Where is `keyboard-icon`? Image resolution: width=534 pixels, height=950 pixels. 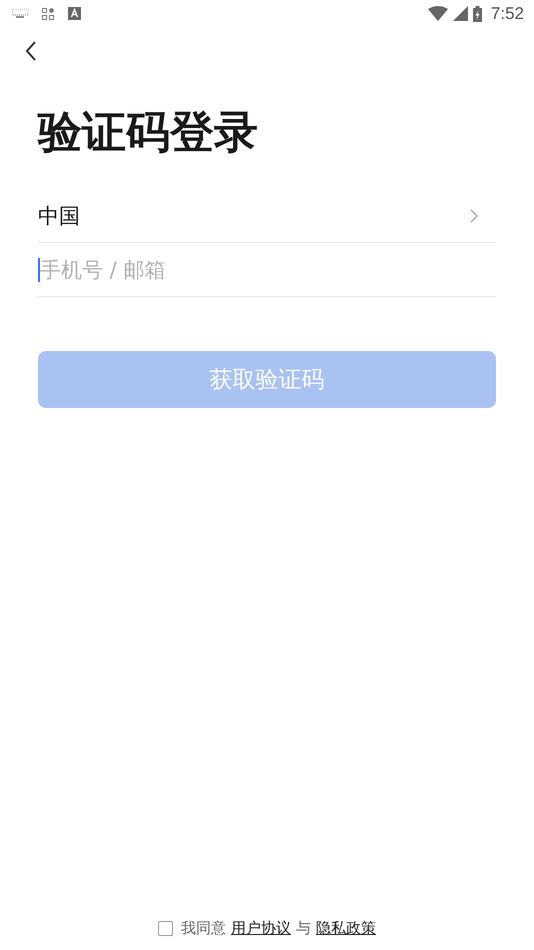 keyboard-icon is located at coordinates (20, 13).